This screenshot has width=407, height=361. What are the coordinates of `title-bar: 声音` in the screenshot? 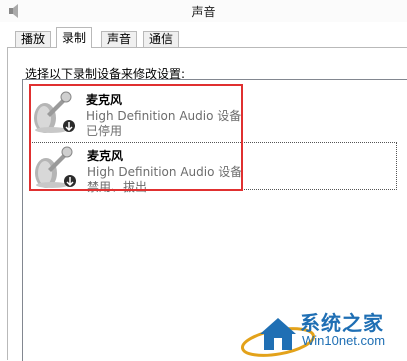 It's located at (203, 11).